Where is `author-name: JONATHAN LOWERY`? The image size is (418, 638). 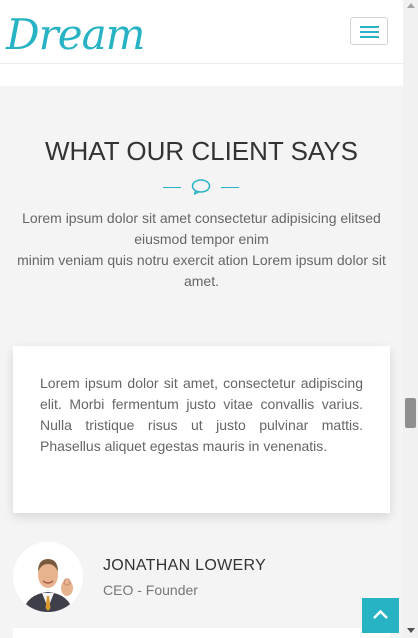 author-name: JONATHAN LOWERY is located at coordinates (185, 565).